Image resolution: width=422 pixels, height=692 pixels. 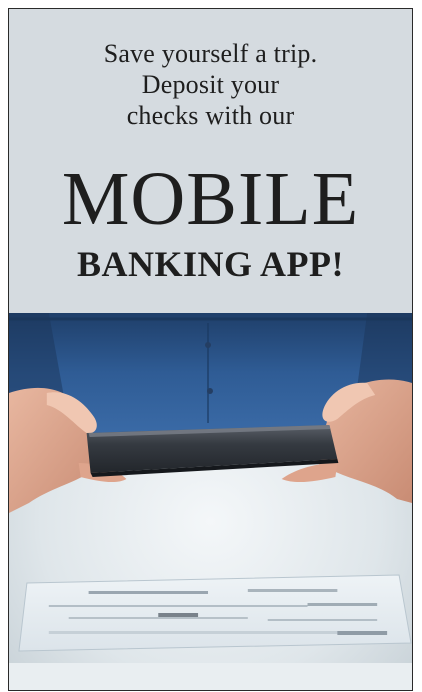 I want to click on headline-mobile: MOBILE, so click(x=210, y=199).